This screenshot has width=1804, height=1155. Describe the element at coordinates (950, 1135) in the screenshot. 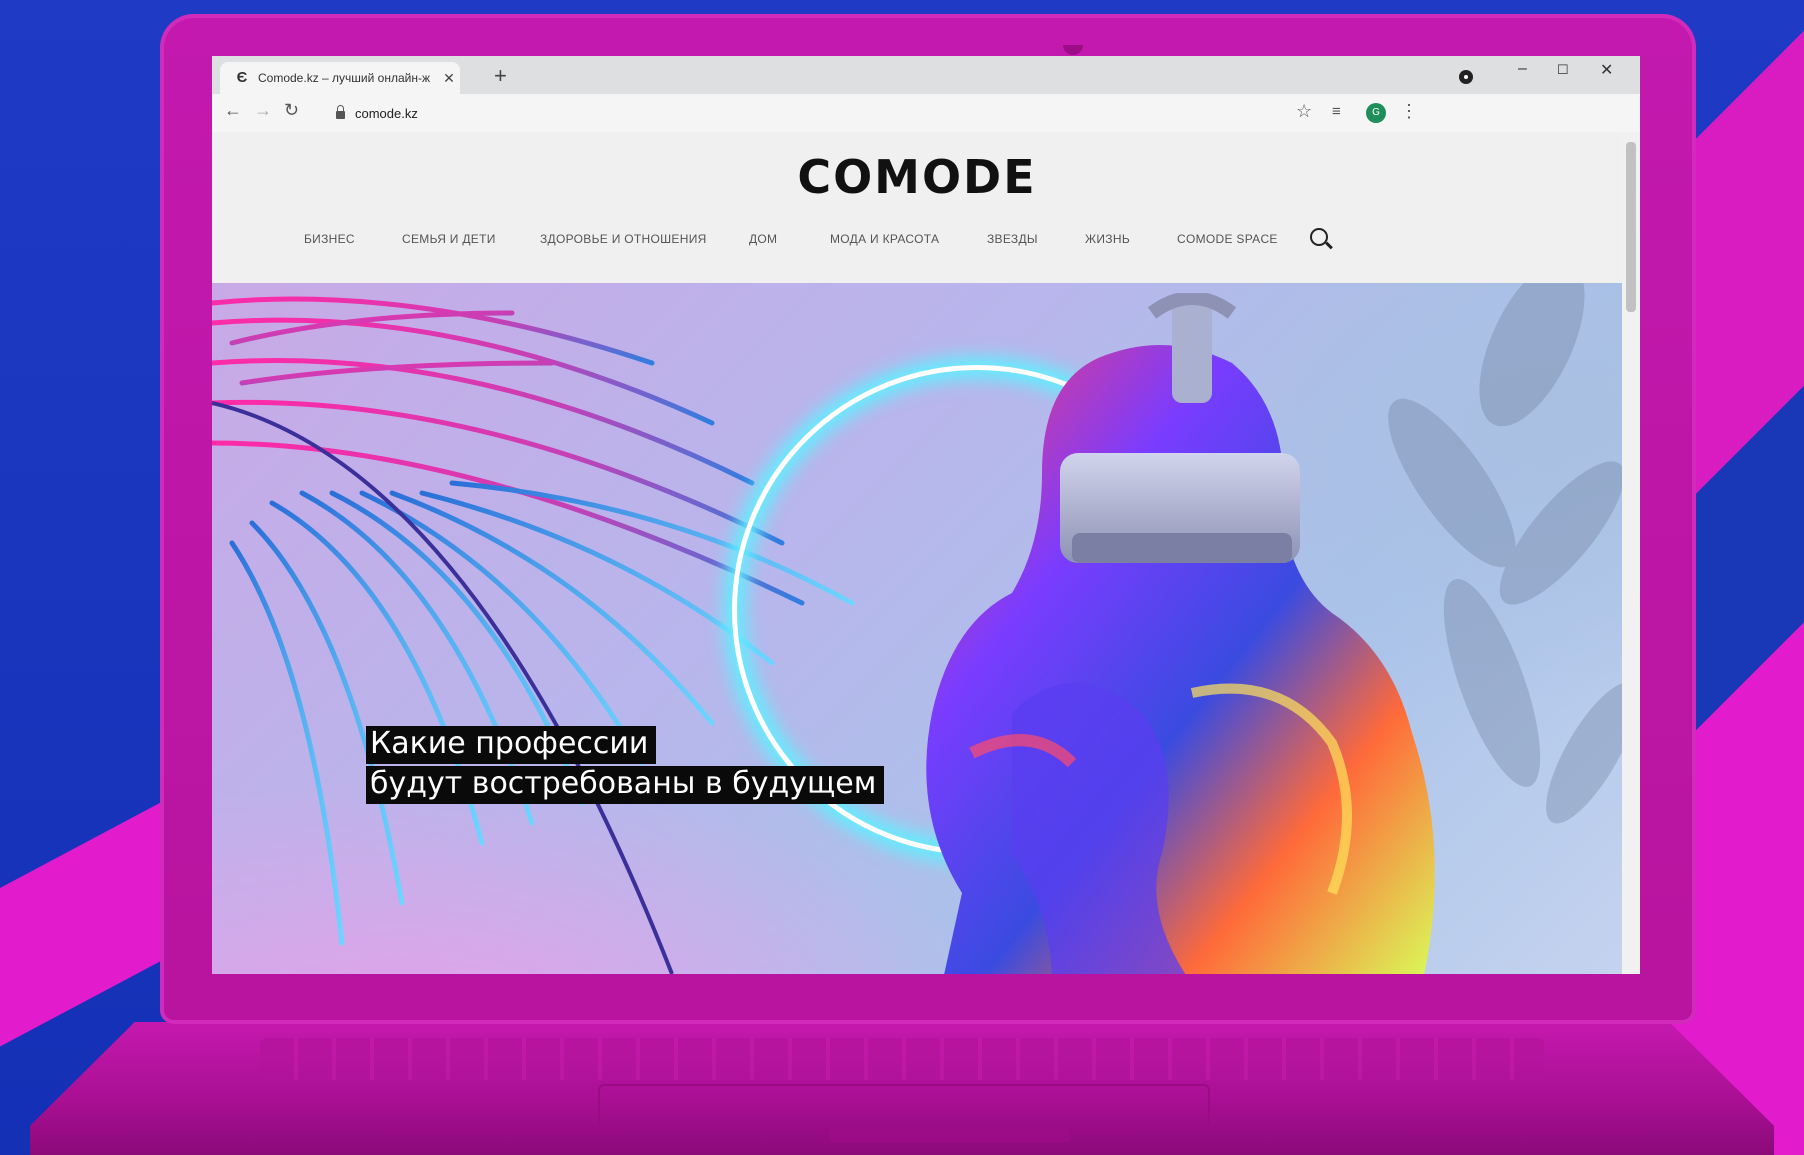

I see `laptop-hinge` at that location.